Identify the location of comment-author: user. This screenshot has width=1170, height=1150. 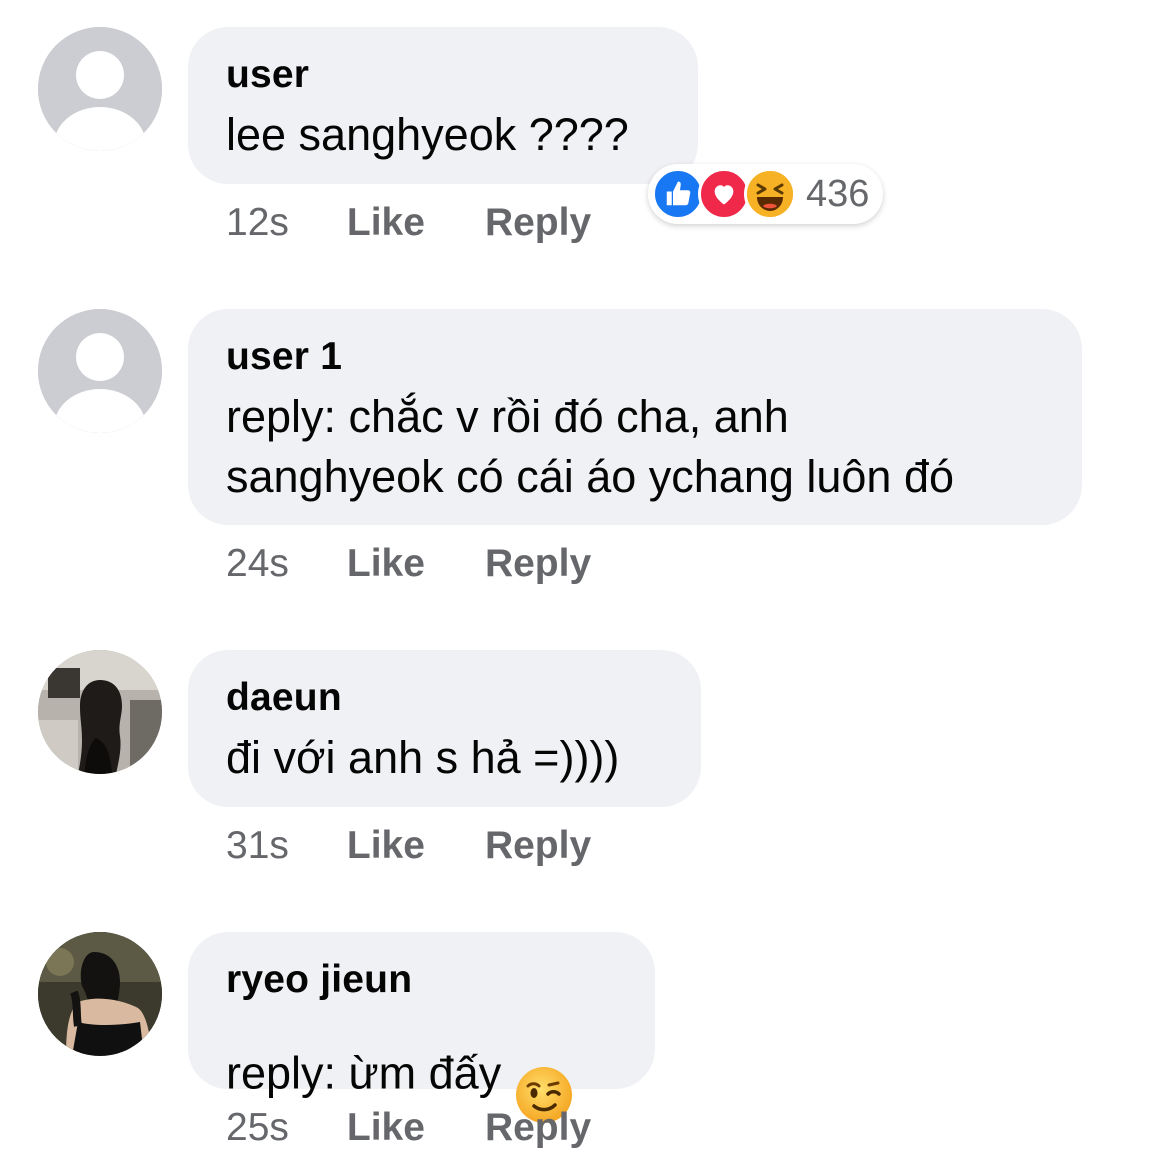
(443, 75).